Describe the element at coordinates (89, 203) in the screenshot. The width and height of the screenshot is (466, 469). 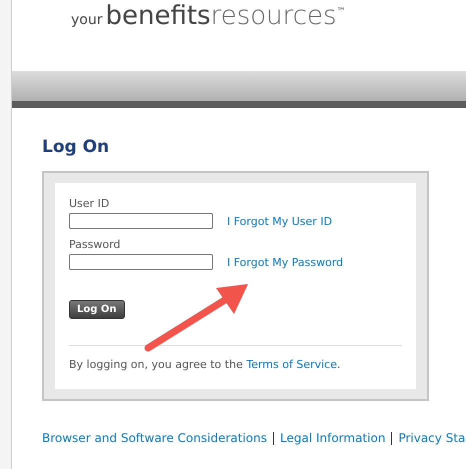
I see `field-label: User ID` at that location.